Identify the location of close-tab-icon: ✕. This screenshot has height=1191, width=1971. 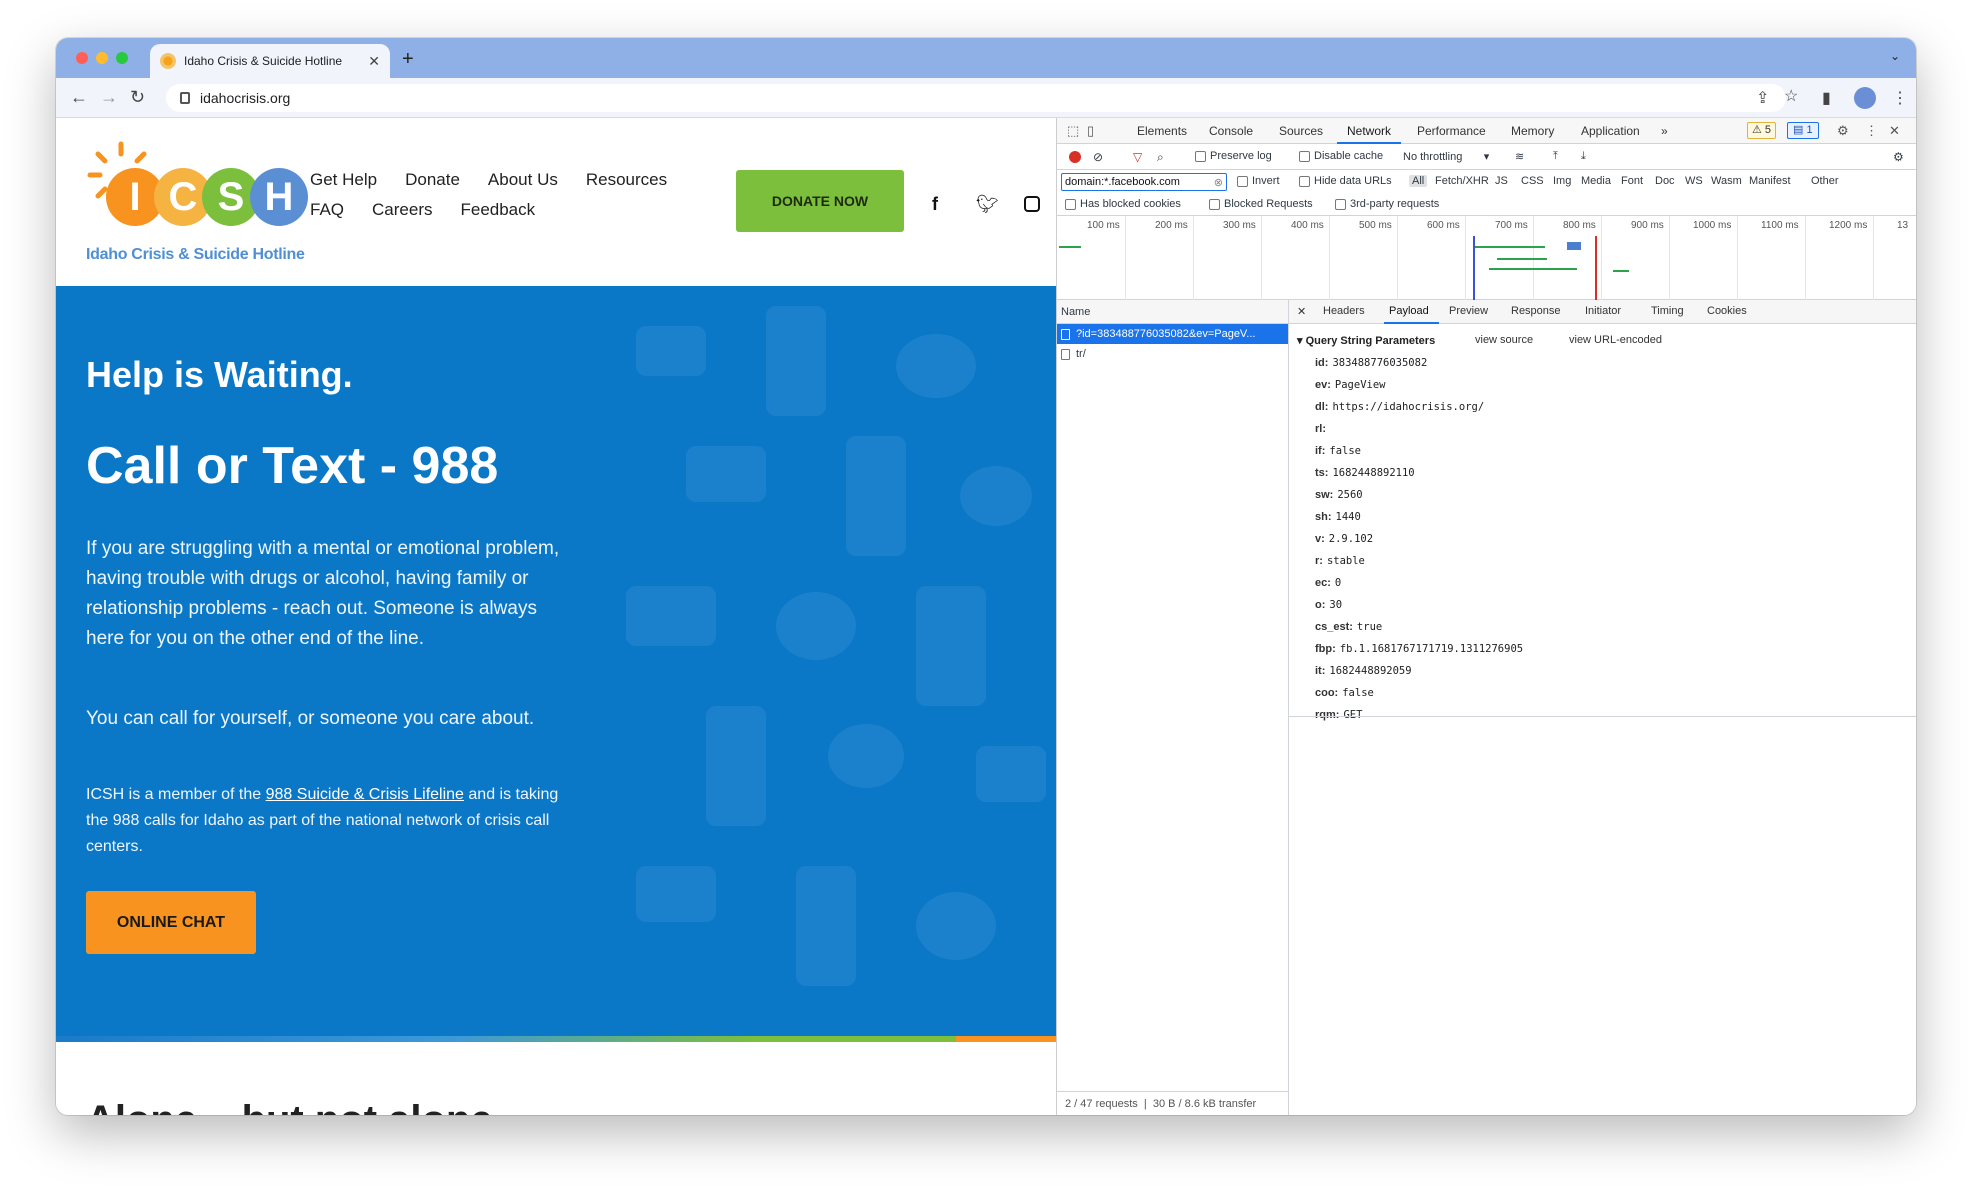
(374, 61).